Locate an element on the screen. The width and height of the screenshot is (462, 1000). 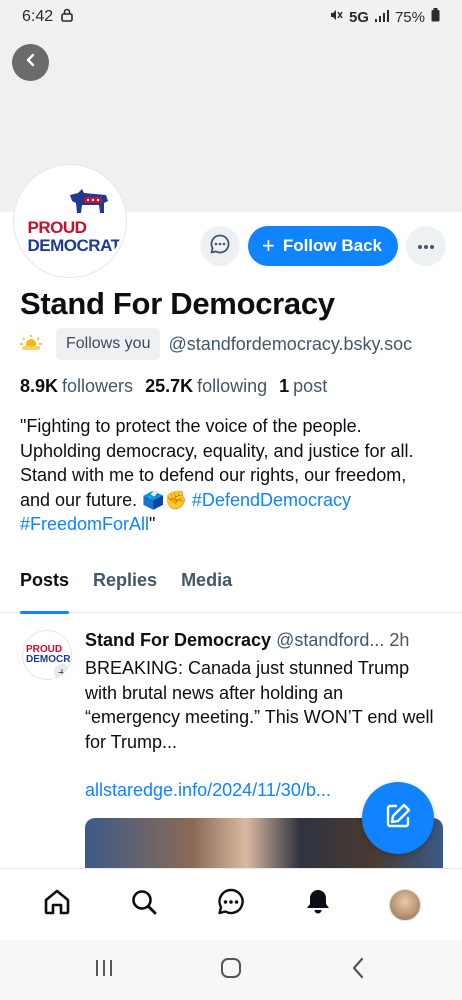
battery-icon is located at coordinates (435, 17).